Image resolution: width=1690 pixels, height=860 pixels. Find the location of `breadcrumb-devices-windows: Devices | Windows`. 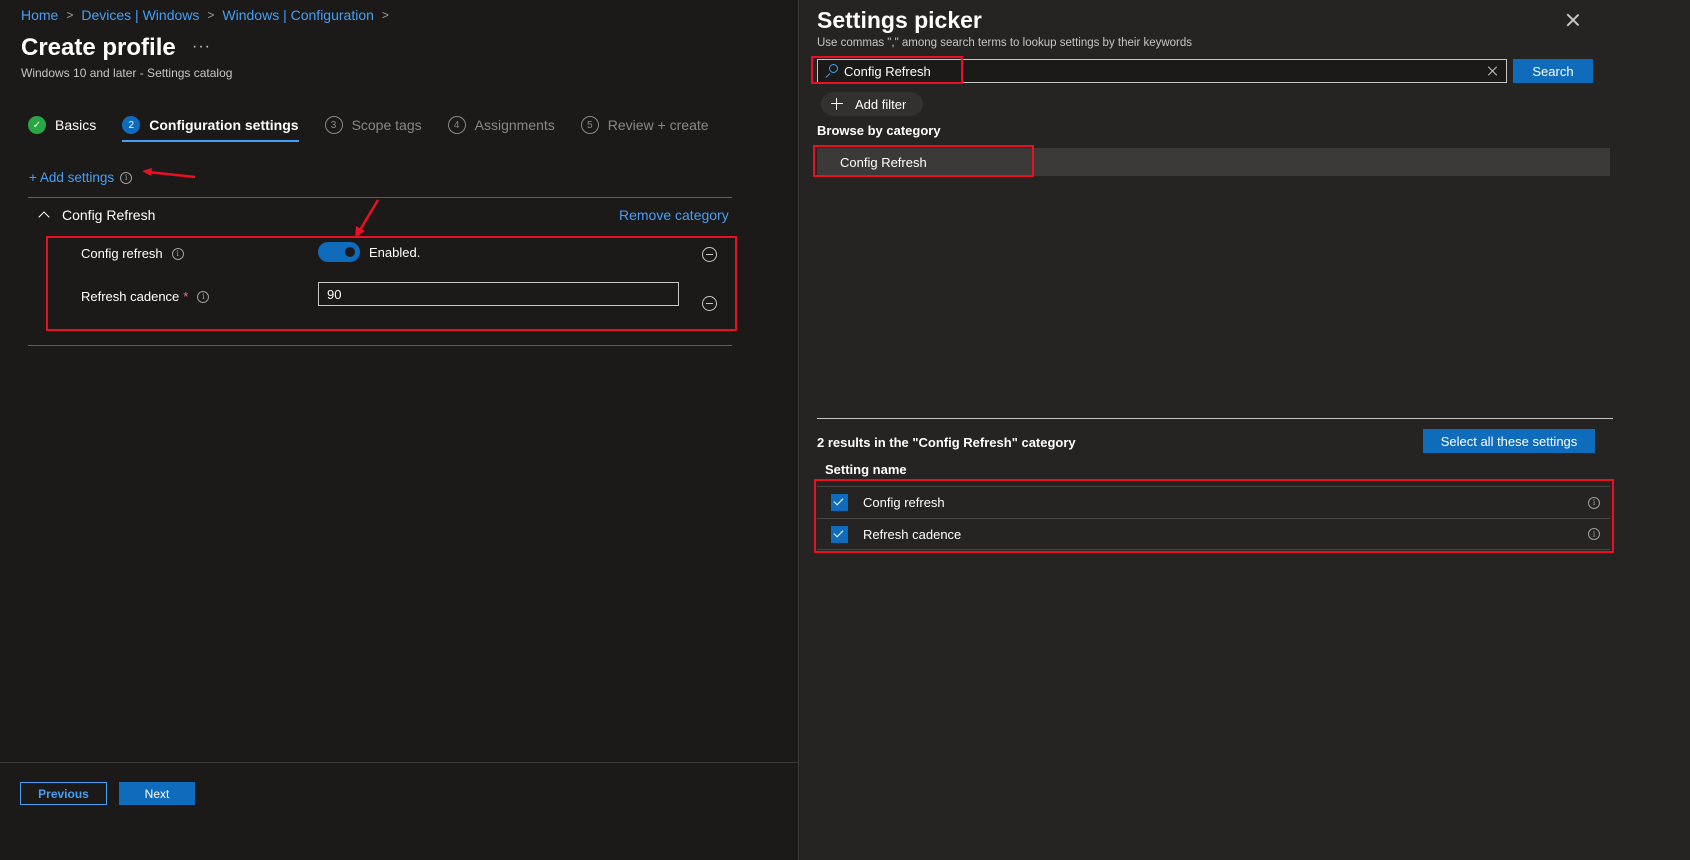

breadcrumb-devices-windows: Devices | Windows is located at coordinates (140, 15).